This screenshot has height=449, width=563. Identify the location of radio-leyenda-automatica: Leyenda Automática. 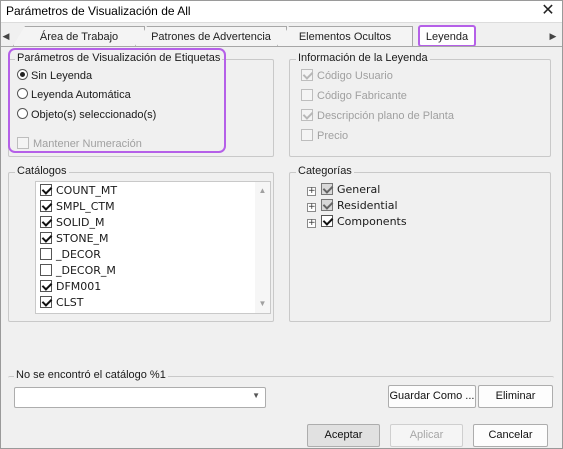
(74, 95).